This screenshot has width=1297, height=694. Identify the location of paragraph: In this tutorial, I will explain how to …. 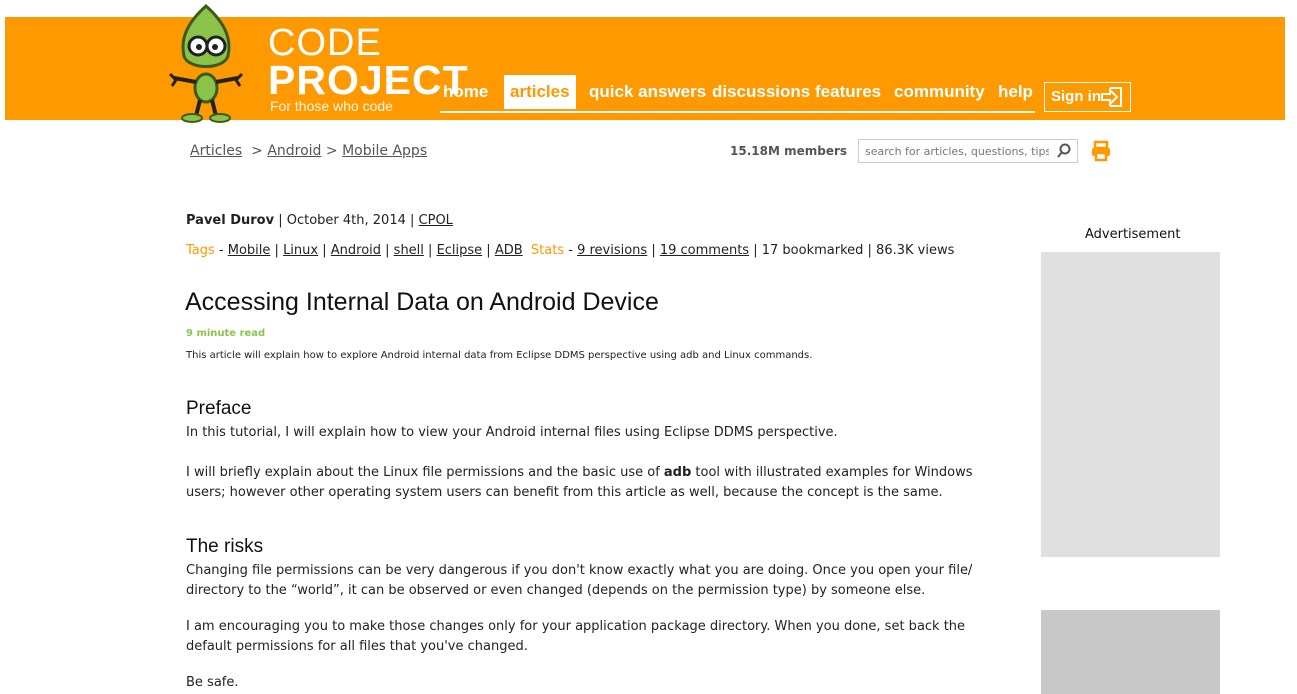
(512, 432).